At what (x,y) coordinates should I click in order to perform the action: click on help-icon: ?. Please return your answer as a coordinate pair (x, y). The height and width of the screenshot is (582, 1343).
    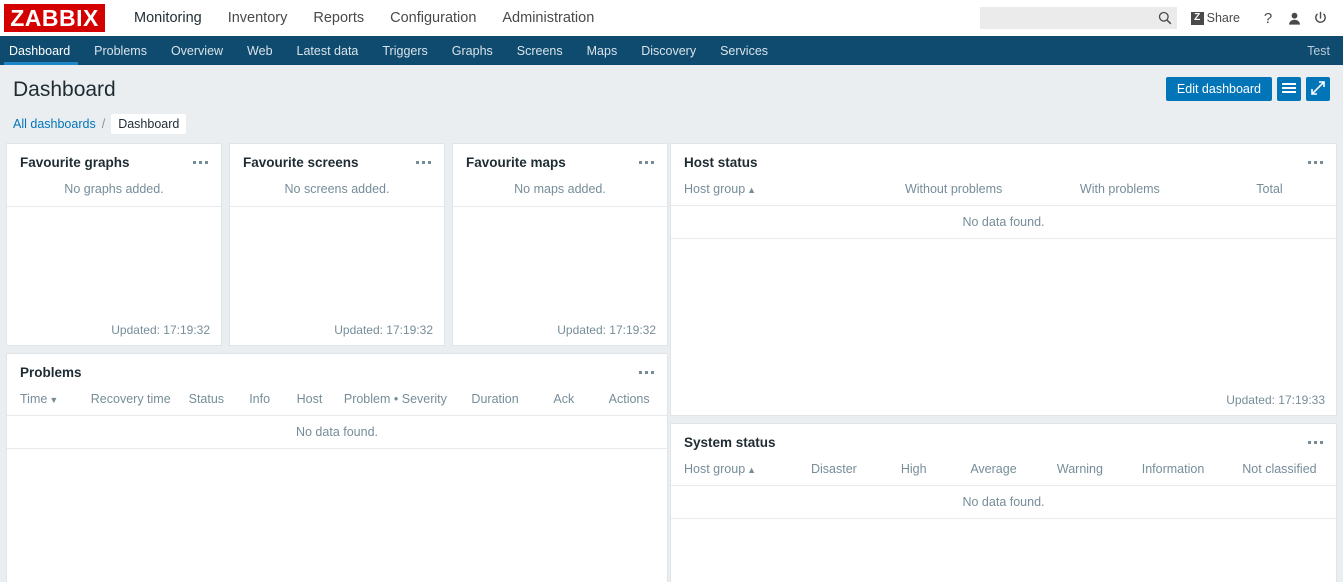
    Looking at the image, I should click on (1268, 18).